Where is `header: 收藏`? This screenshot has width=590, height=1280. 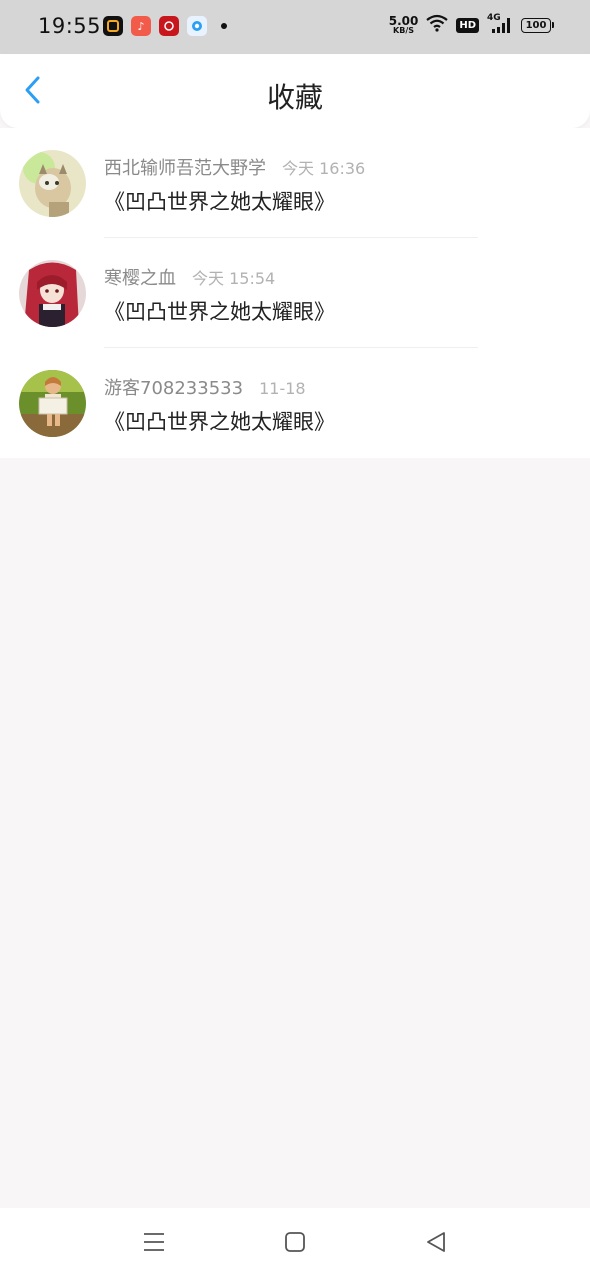
header: 收藏 is located at coordinates (295, 91).